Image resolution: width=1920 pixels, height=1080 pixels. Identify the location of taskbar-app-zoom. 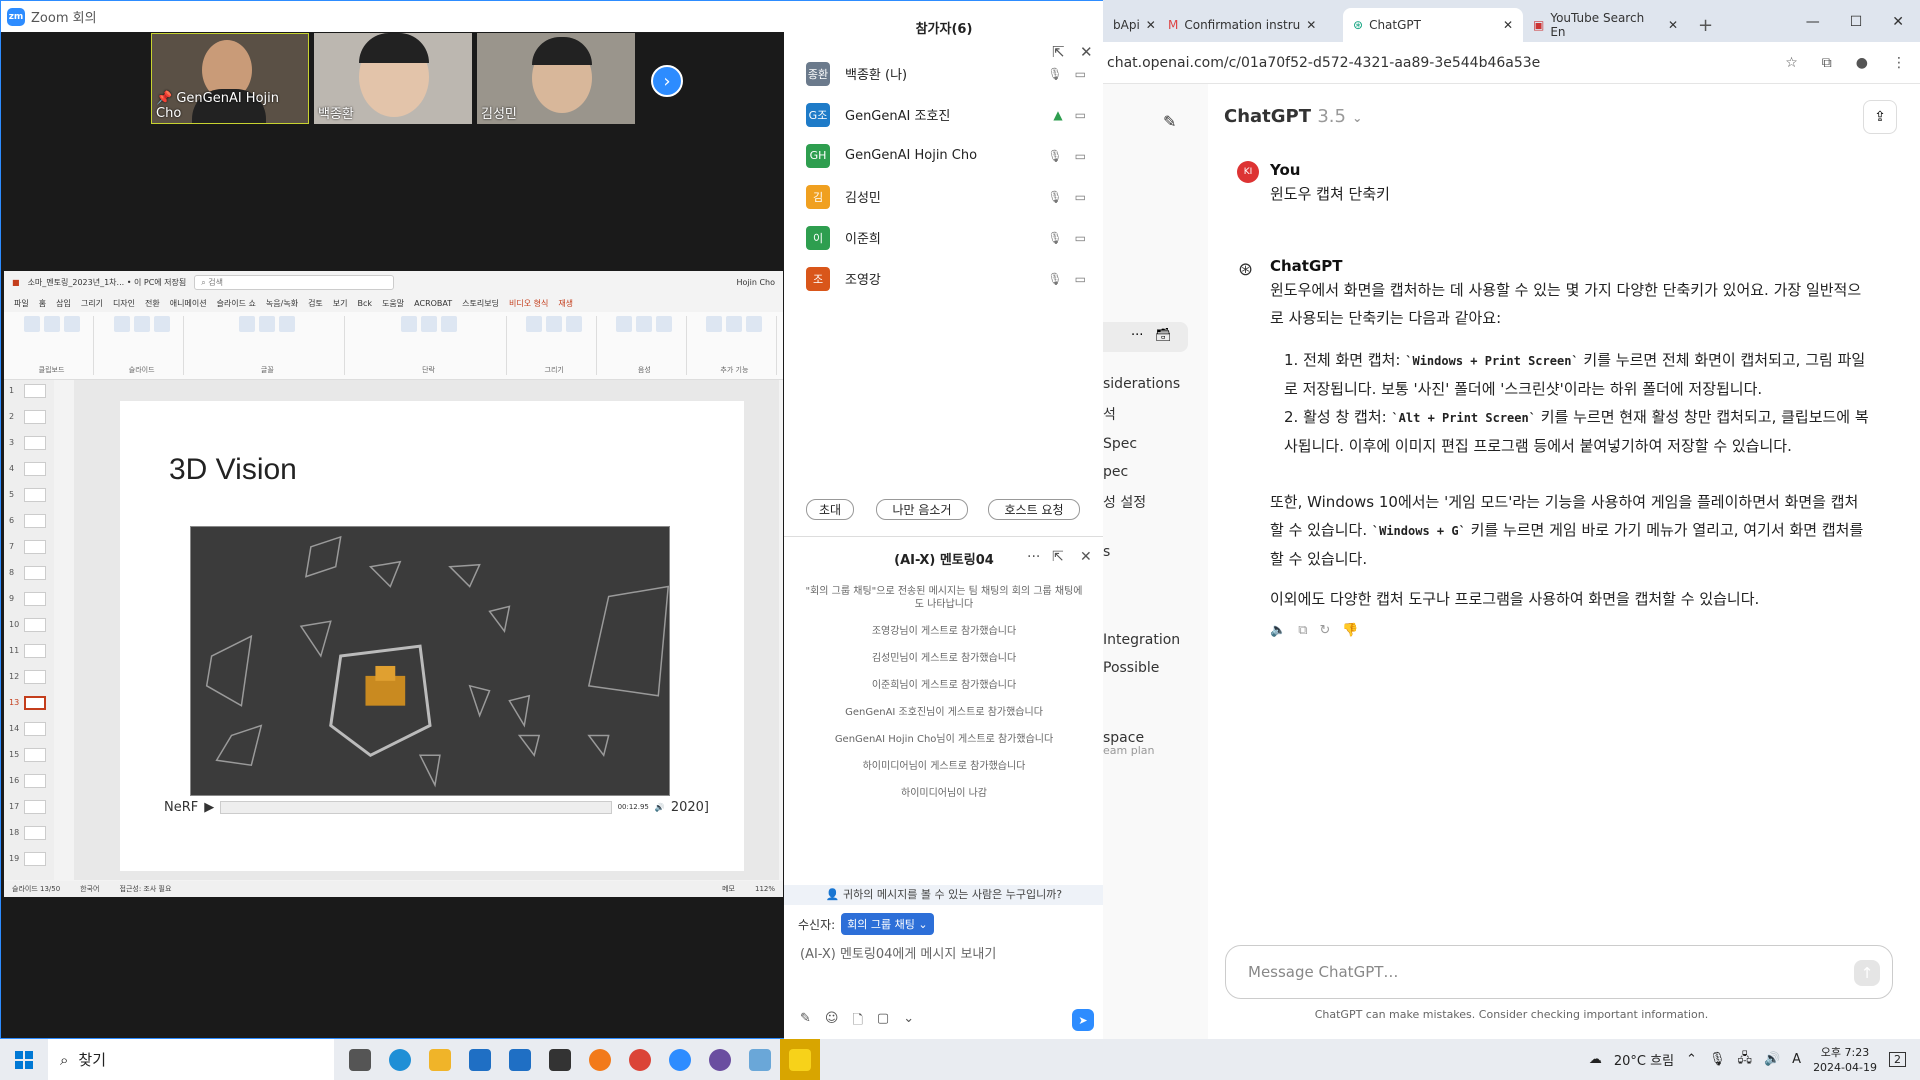
(680, 1059).